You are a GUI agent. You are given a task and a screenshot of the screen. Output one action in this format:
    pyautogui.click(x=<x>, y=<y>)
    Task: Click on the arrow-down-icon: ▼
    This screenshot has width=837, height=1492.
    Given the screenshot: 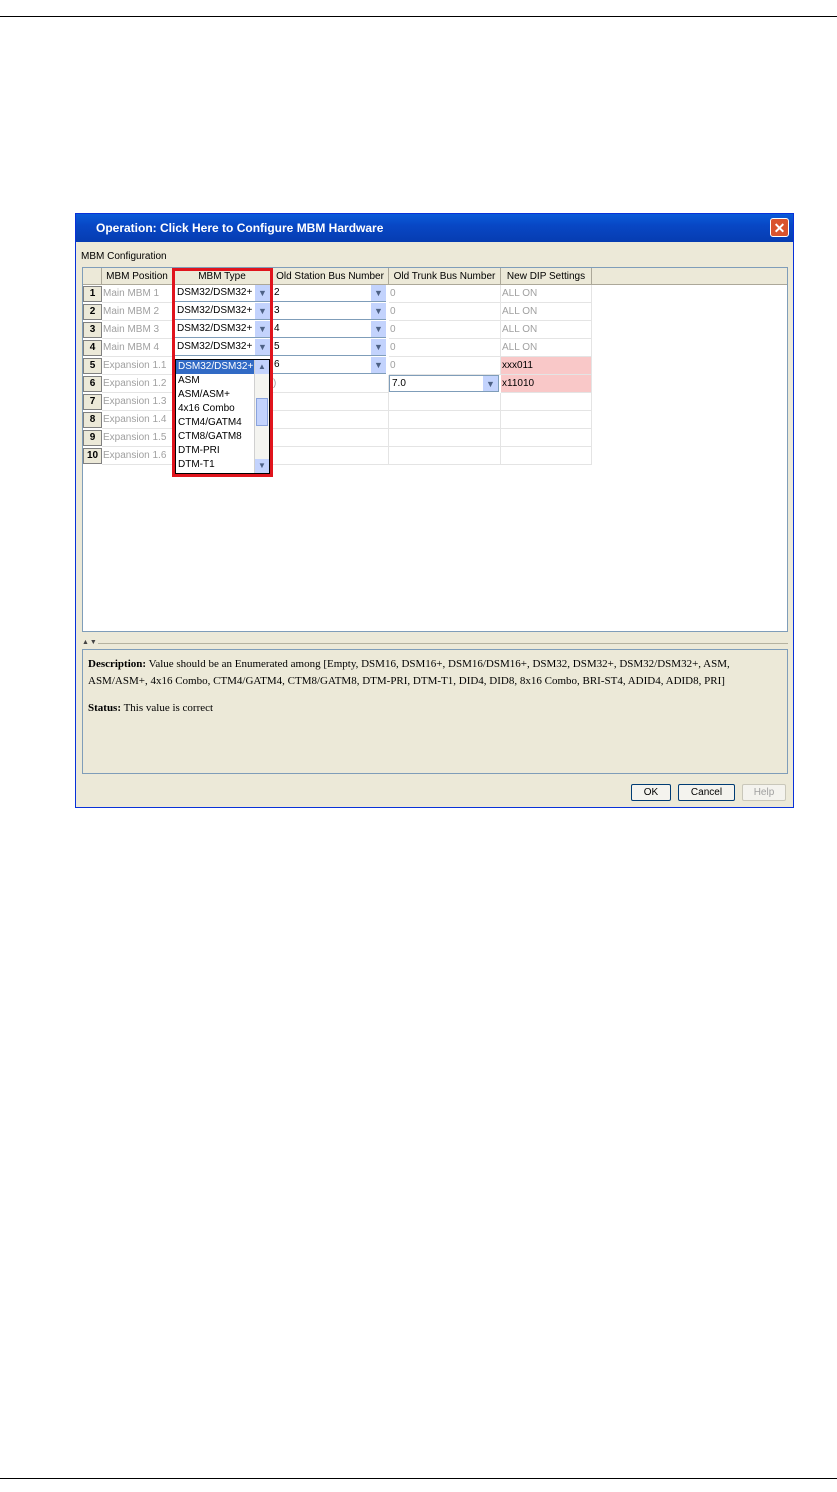 What is the action you would take?
    pyautogui.click(x=262, y=466)
    